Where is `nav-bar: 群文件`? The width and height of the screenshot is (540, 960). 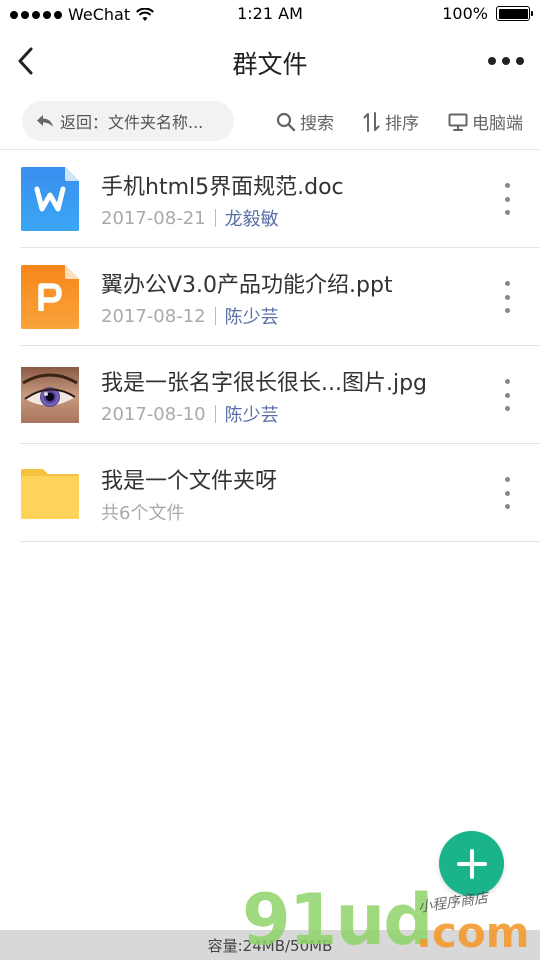
nav-bar: 群文件 is located at coordinates (270, 61).